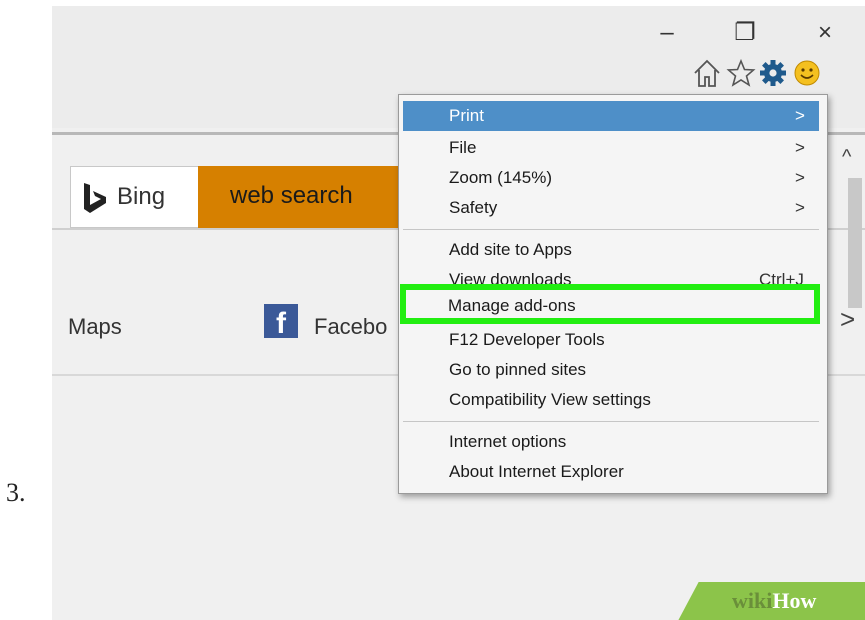 The height and width of the screenshot is (620, 865). What do you see at coordinates (350, 327) in the screenshot?
I see `favorite-facebook-link: Facebo` at bounding box center [350, 327].